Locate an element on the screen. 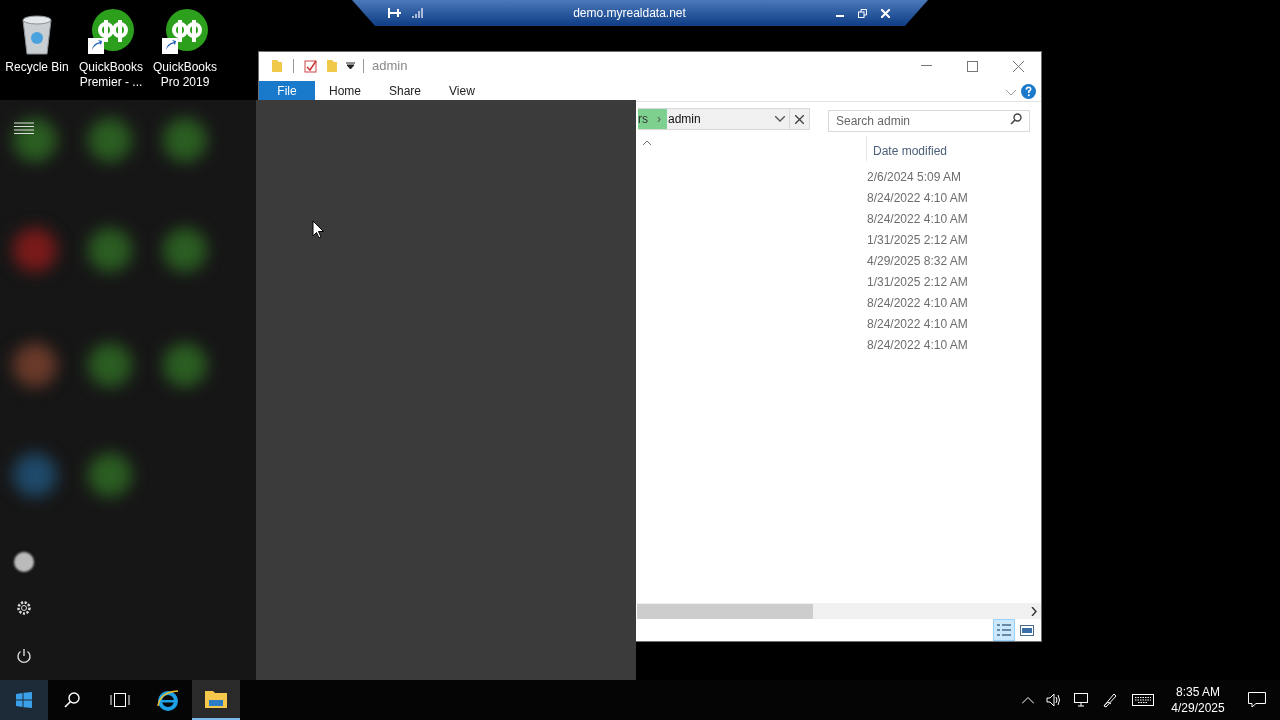 The image size is (1280, 720). notifications-icon is located at coordinates (1257, 700).